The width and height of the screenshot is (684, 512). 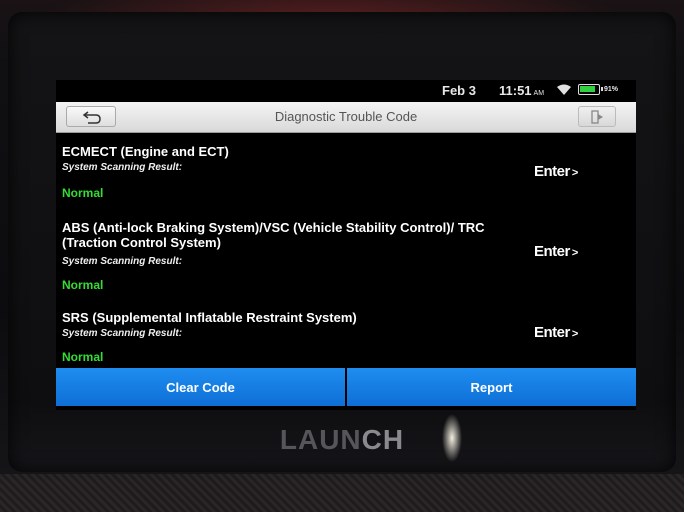 I want to click on action-bar: Clear Code Report, so click(x=346, y=387).